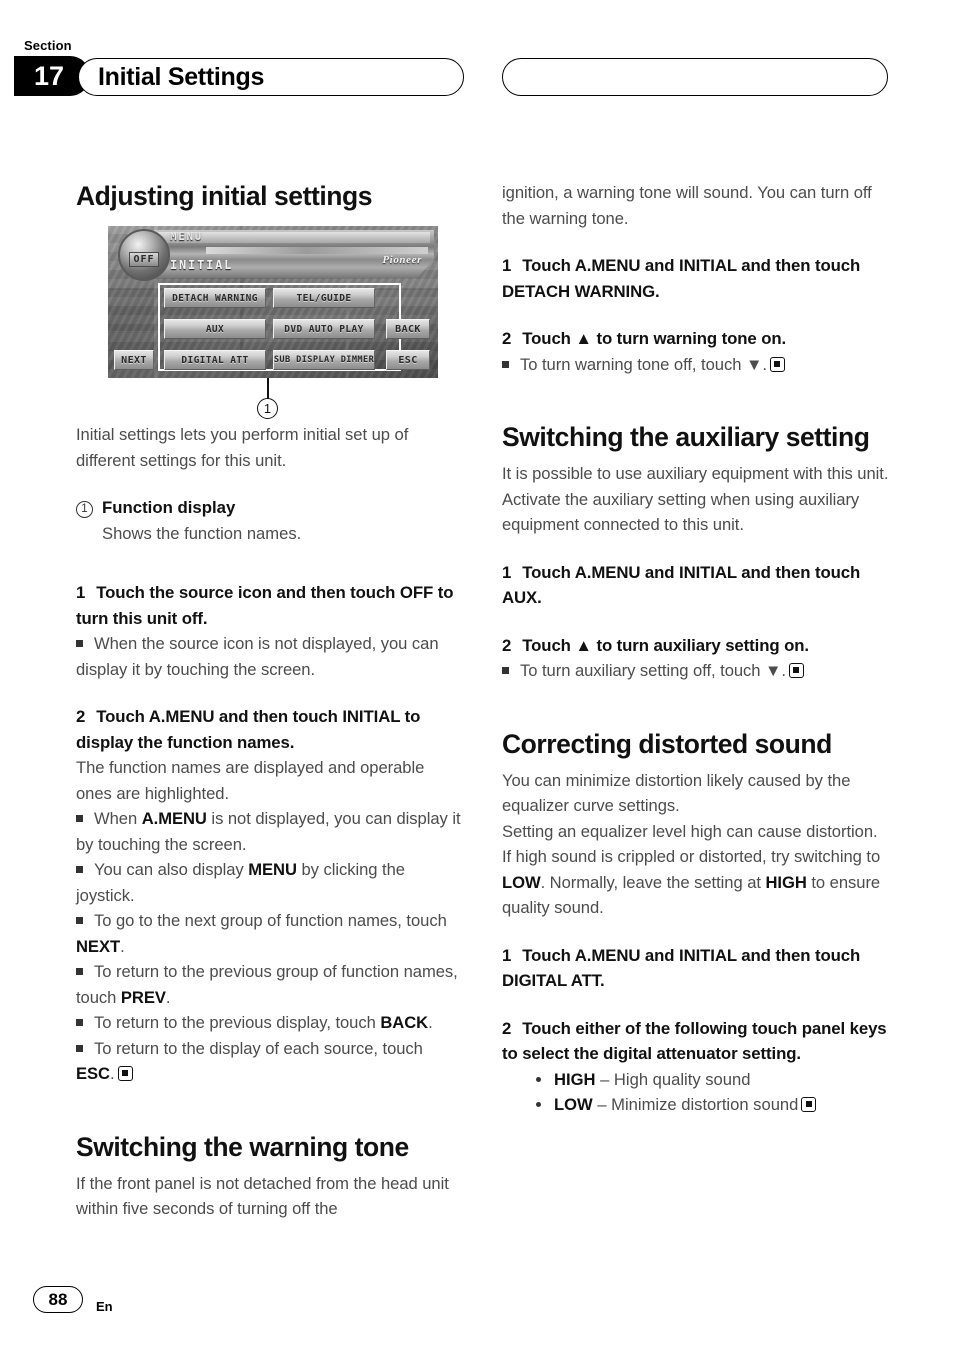 The image size is (954, 1352). I want to click on device-key-esc: ESC, so click(408, 360).